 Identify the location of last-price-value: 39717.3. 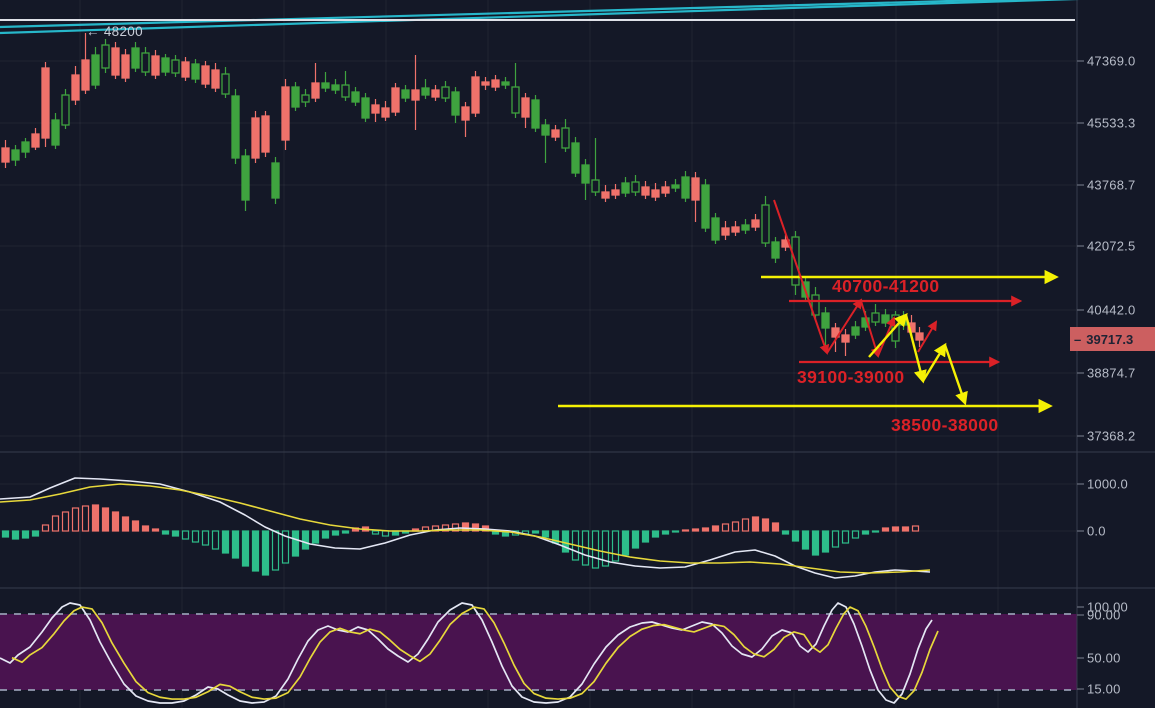
(1110, 339).